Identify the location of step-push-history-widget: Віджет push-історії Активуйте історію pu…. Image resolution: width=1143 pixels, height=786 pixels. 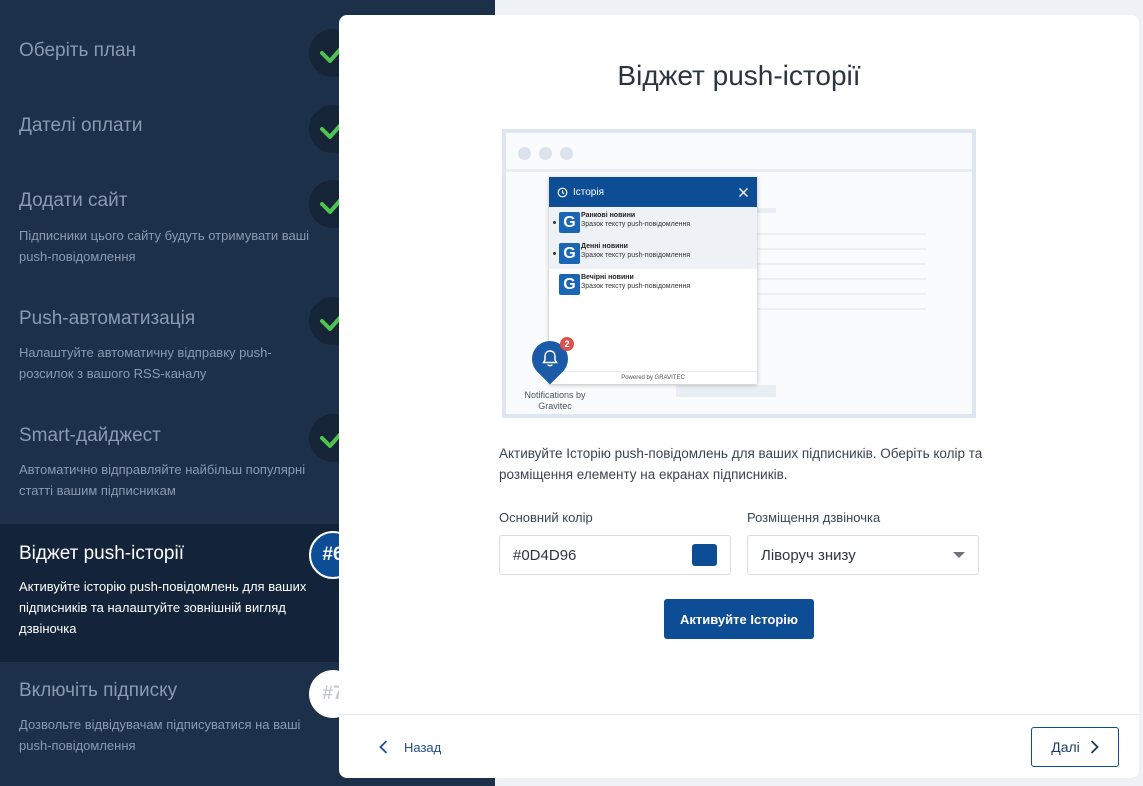
(178, 593).